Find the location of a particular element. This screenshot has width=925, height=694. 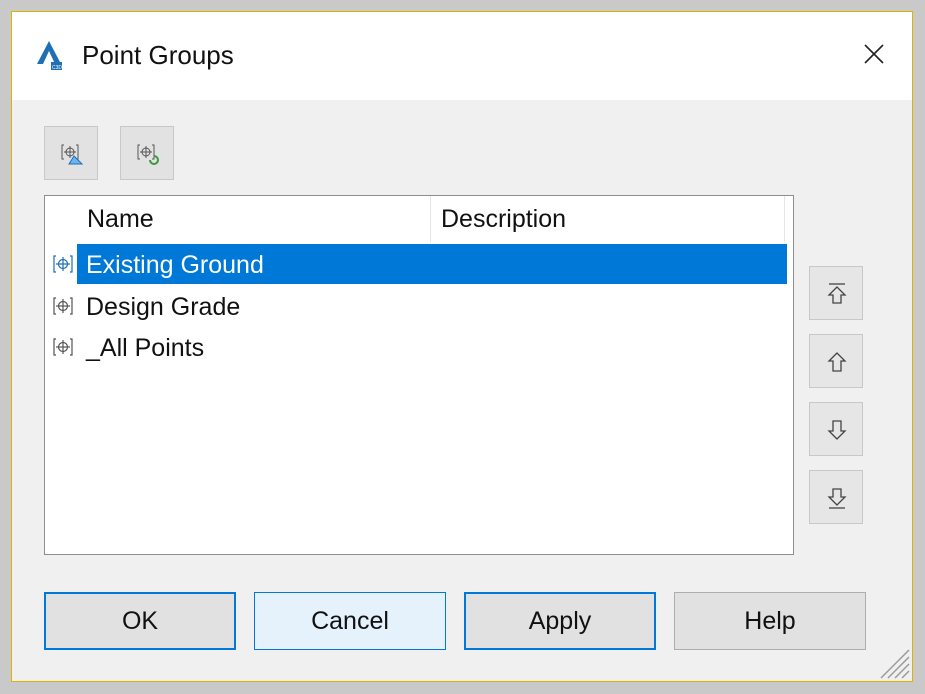

list-item: Design Grade is located at coordinates (416, 306).